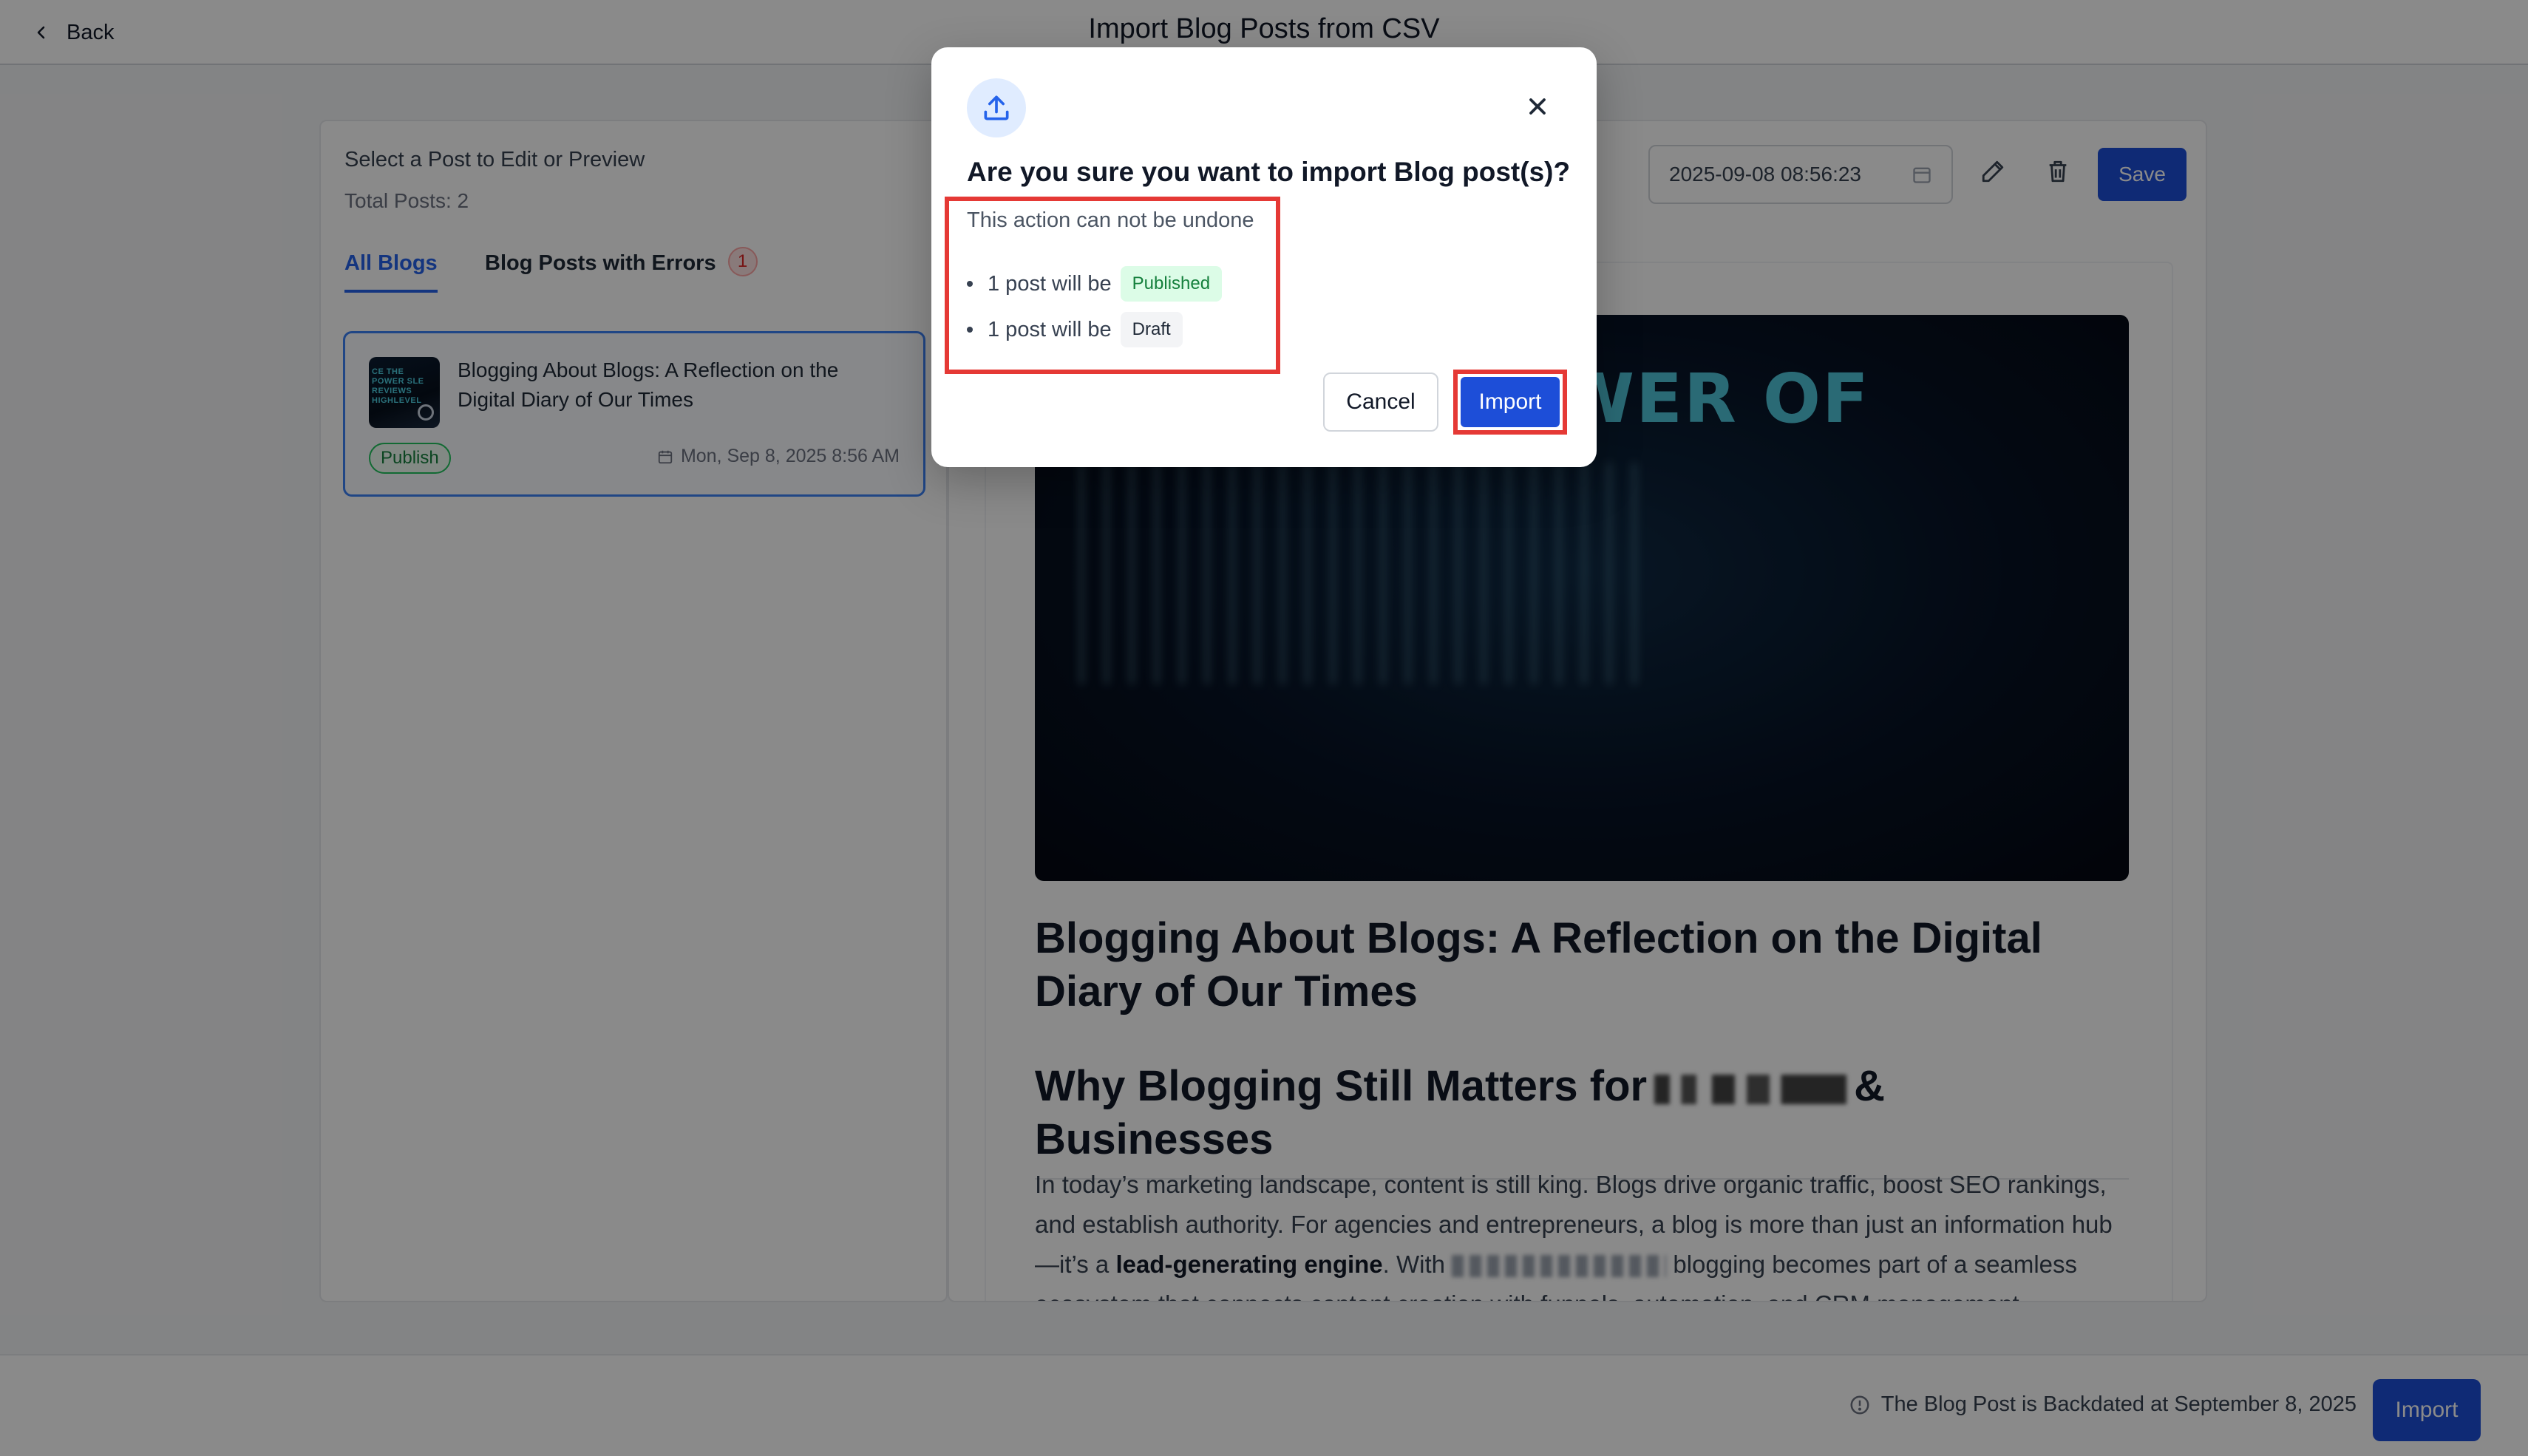 The image size is (2528, 1456). I want to click on import-summary-item: 1 post will be Draft, so click(1075, 329).